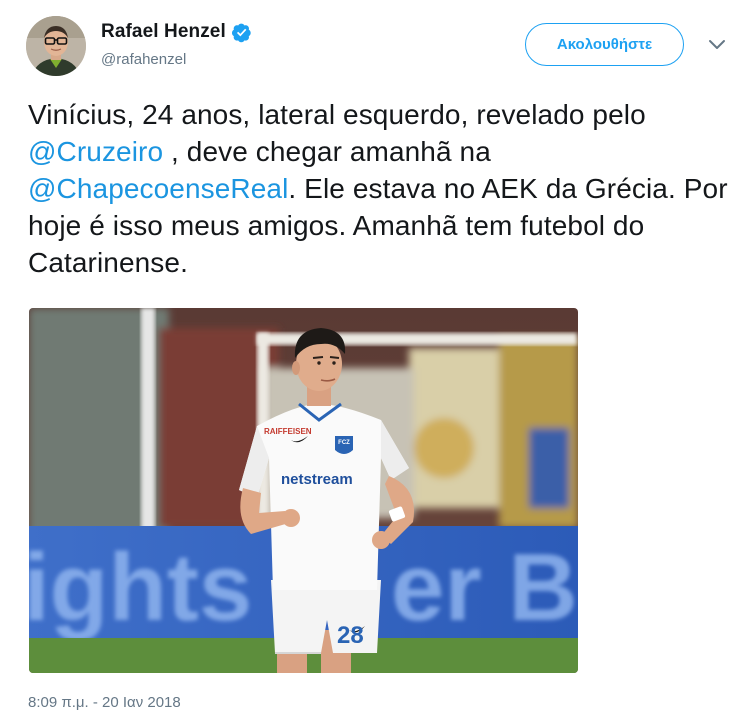 This screenshot has width=735, height=726. Describe the element at coordinates (95, 151) in the screenshot. I see `mention-link: @Cruzeiro` at that location.